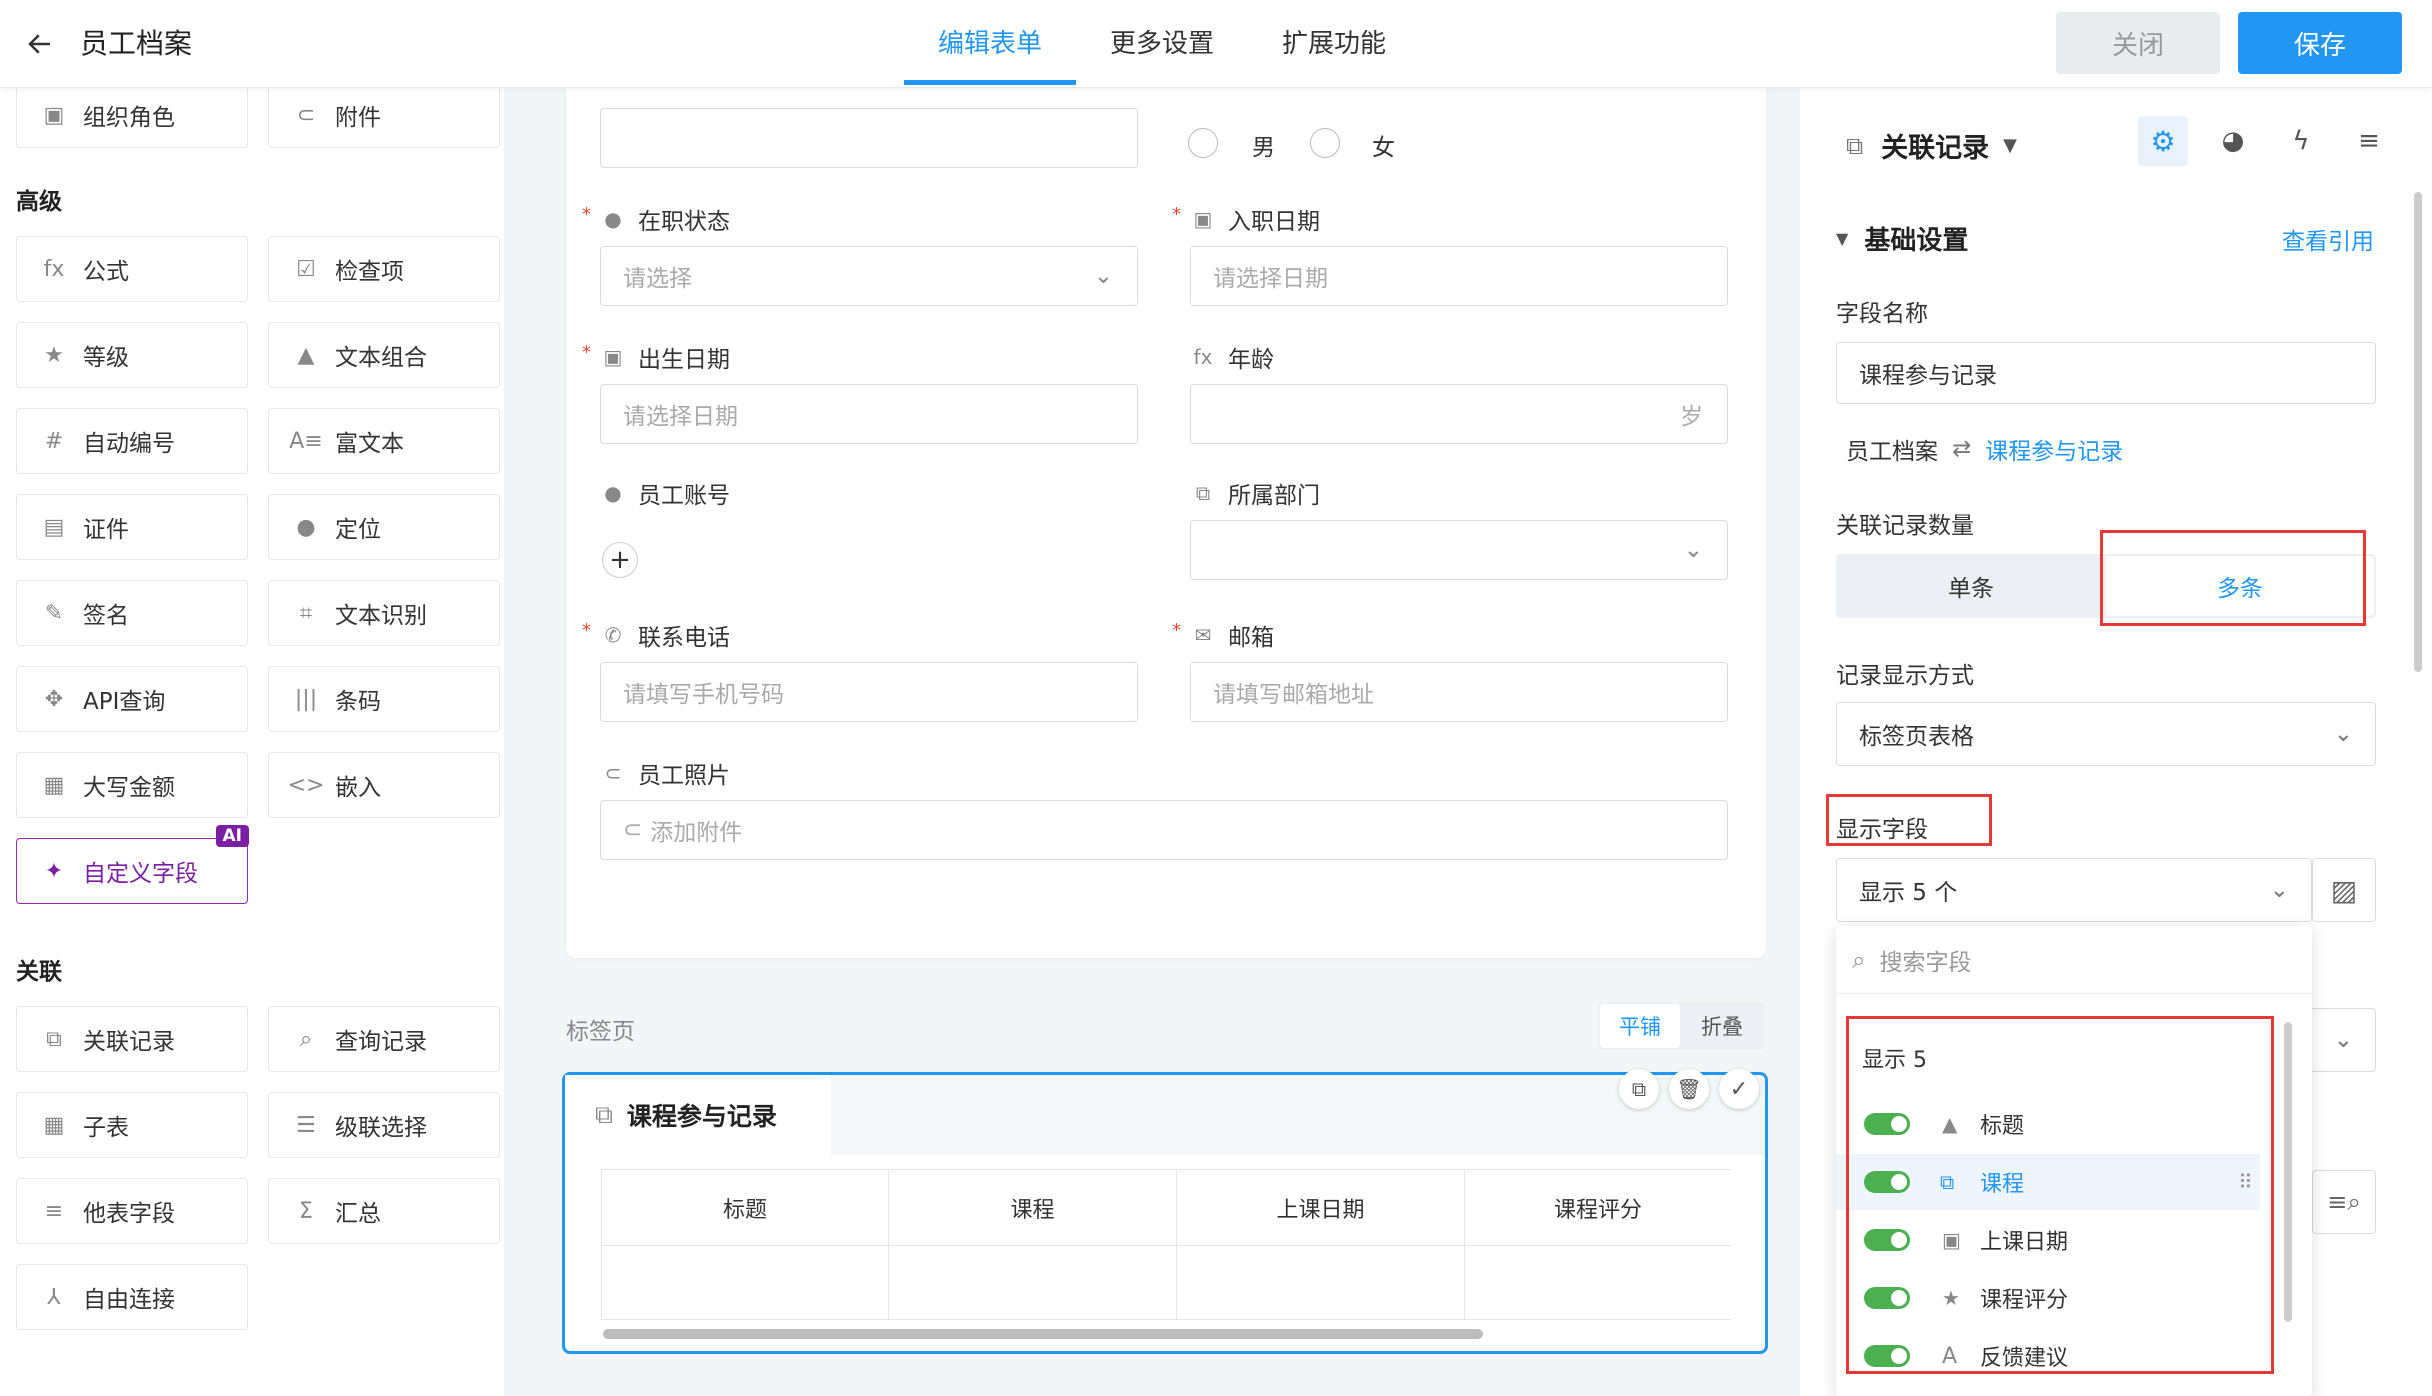 This screenshot has width=2432, height=1396. Describe the element at coordinates (306, 355) in the screenshot. I see `shapes-icon: ▲` at that location.